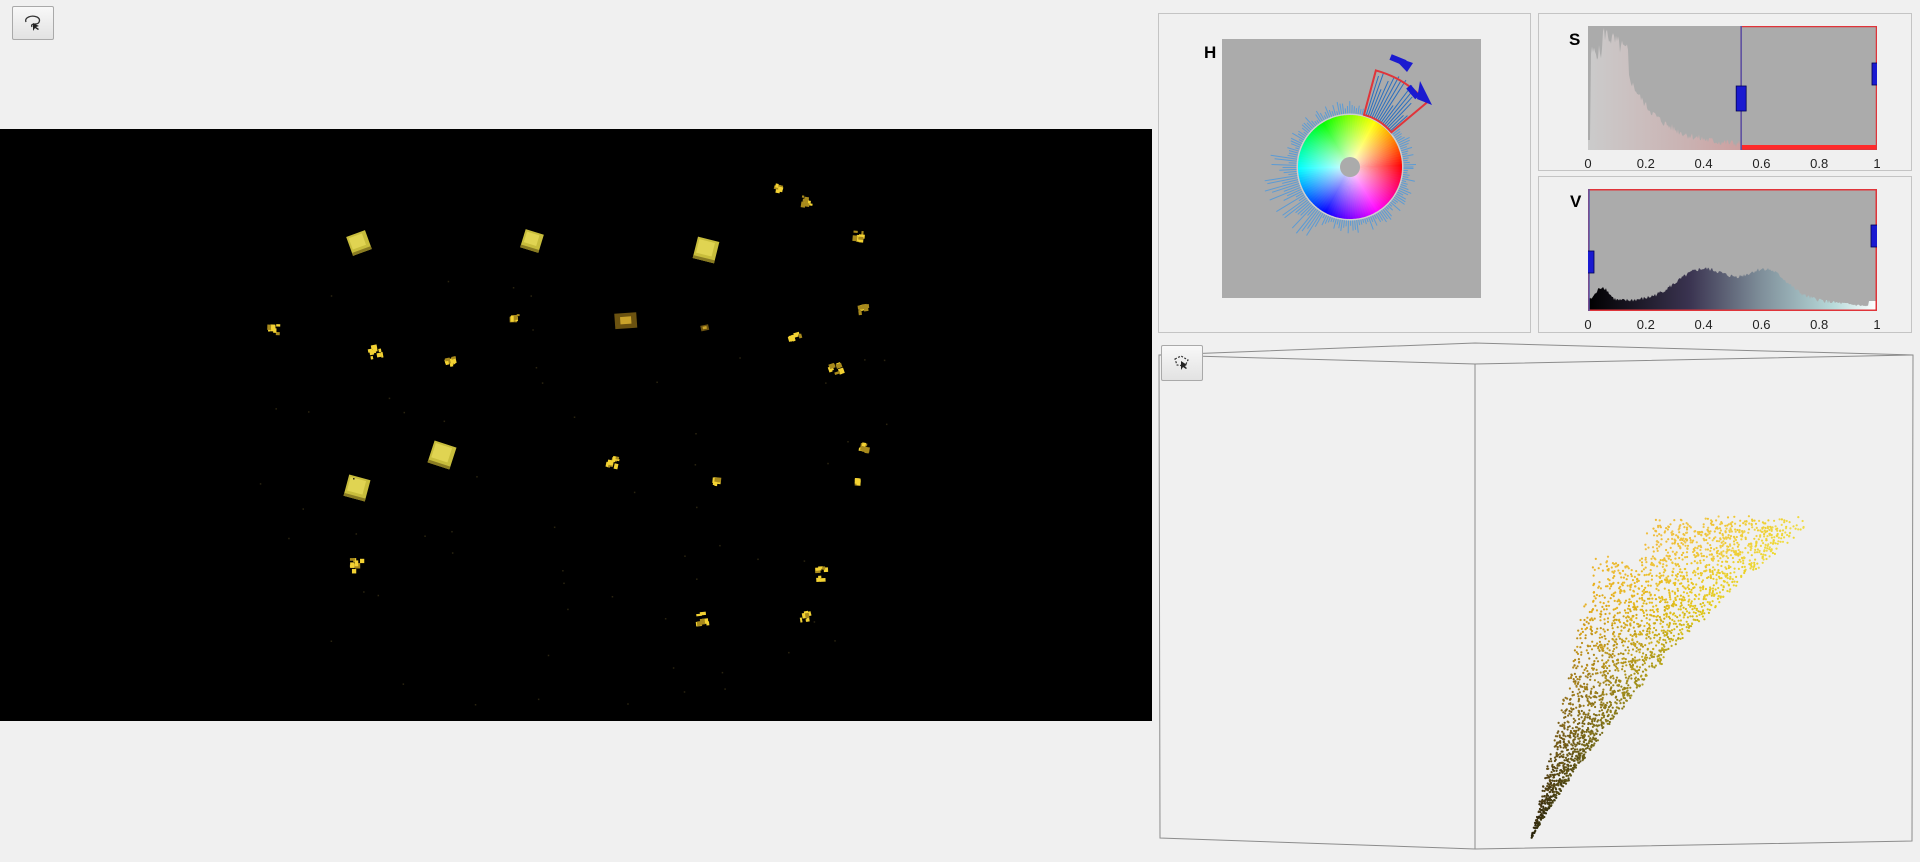 Image resolution: width=1920 pixels, height=862 pixels. What do you see at coordinates (1732, 88) in the screenshot?
I see `saturation-histogram` at bounding box center [1732, 88].